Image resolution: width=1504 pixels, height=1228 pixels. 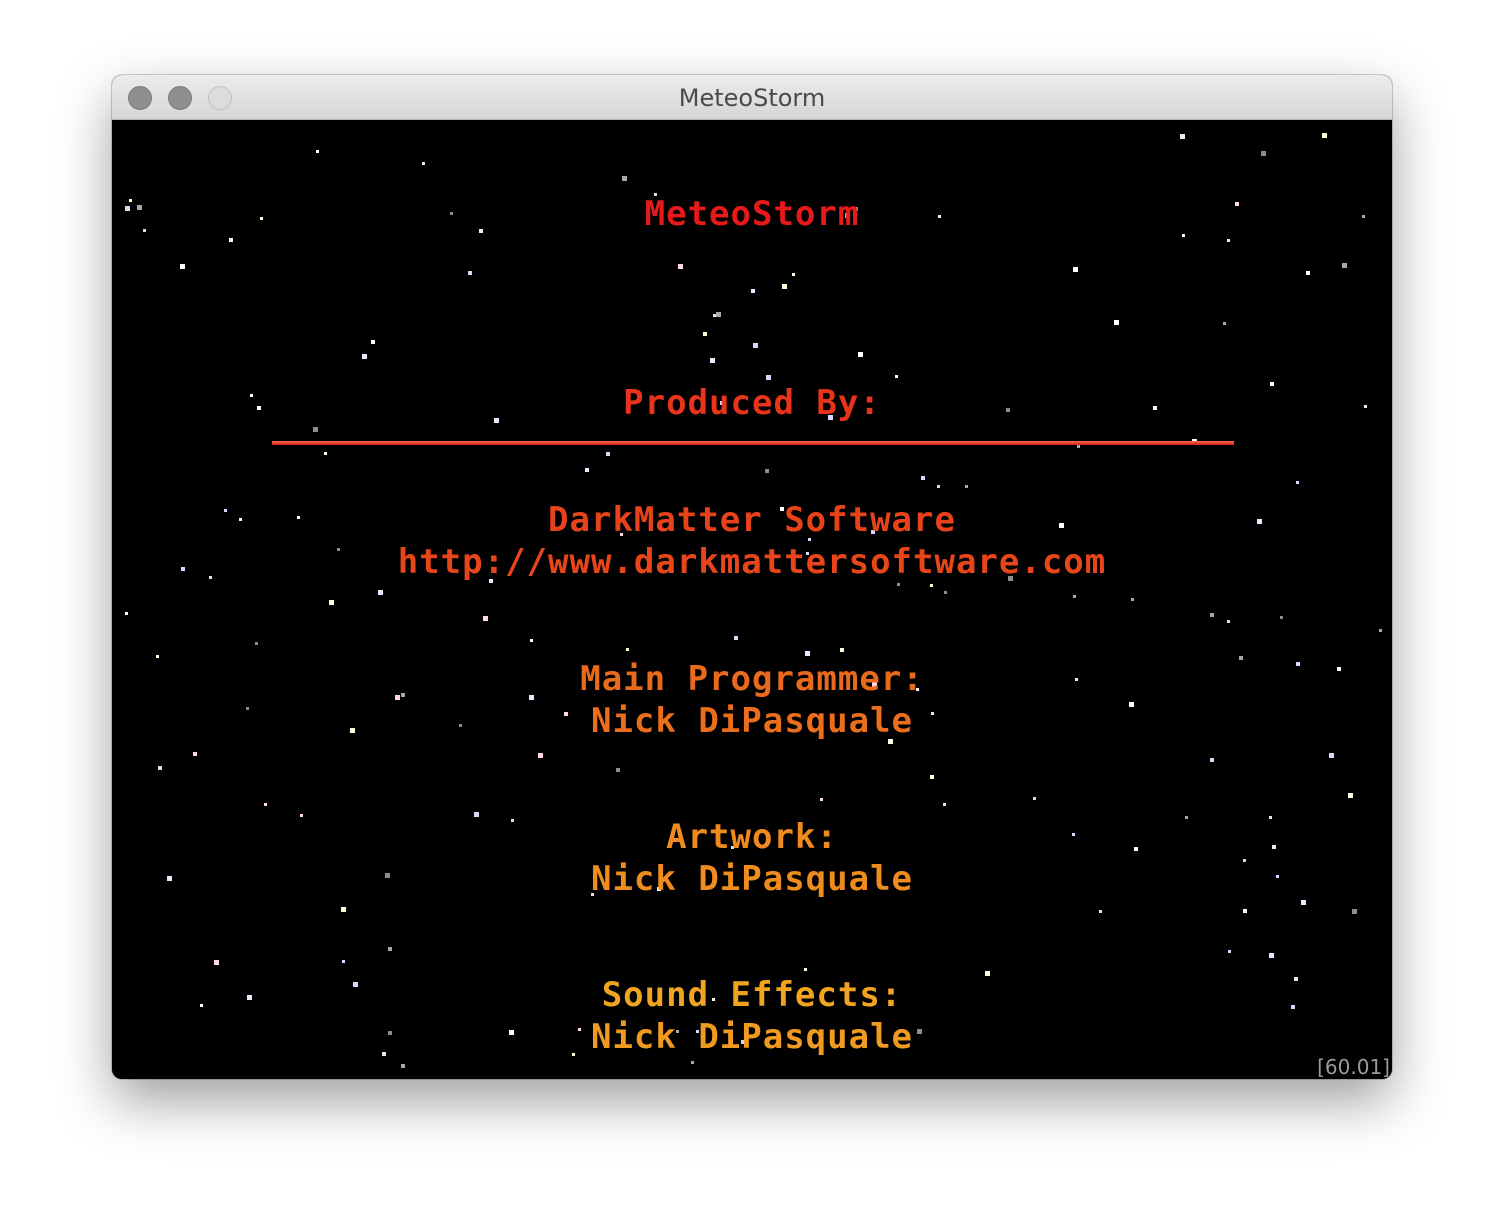 What do you see at coordinates (752, 995) in the screenshot?
I see `sound-effects-label: Sound Effects:` at bounding box center [752, 995].